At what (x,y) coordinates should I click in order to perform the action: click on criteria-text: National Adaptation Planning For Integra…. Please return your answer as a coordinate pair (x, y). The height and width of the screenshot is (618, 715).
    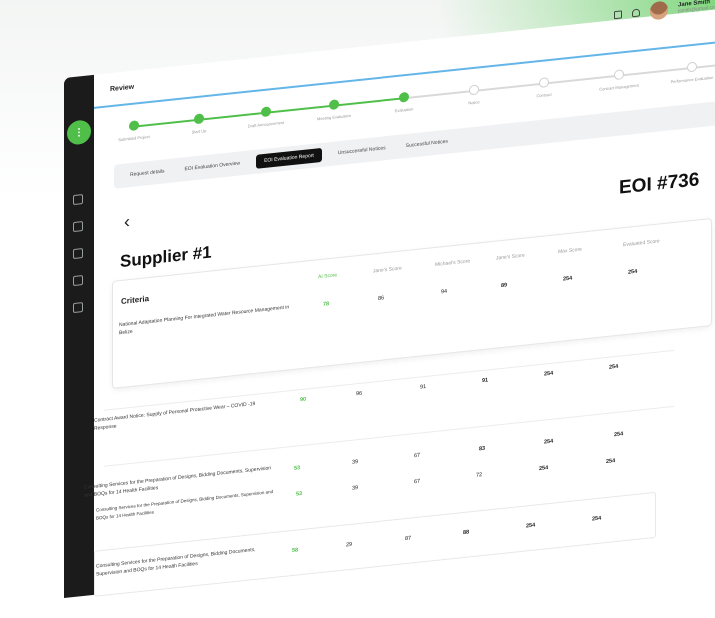
    Looking at the image, I should click on (204, 320).